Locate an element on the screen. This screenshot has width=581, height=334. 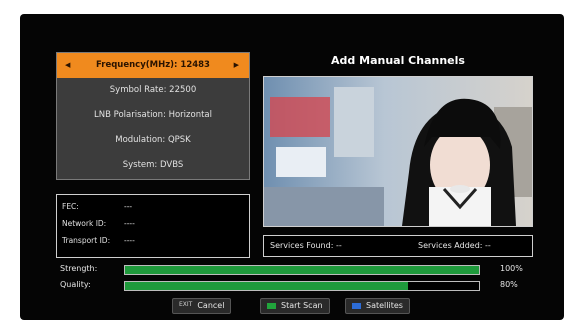
network-id-label: Network ID: is located at coordinates (84, 223).